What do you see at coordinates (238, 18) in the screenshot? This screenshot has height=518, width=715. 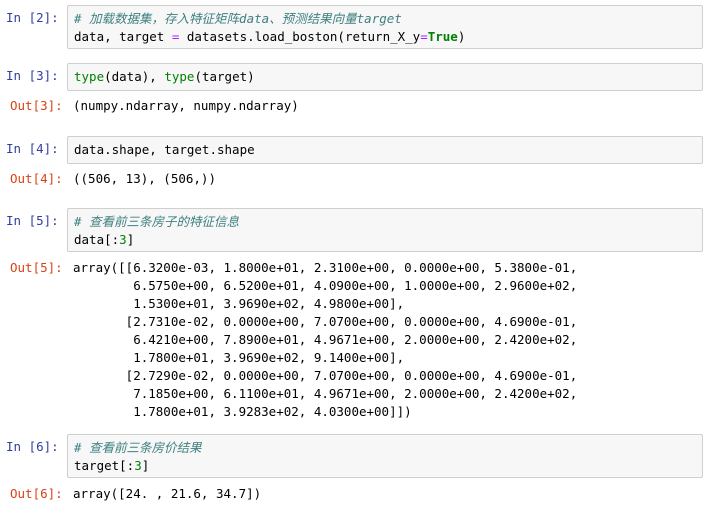 I see `code-comment: # 加载数据集，存入特征矩阵data、预测结果向量target` at bounding box center [238, 18].